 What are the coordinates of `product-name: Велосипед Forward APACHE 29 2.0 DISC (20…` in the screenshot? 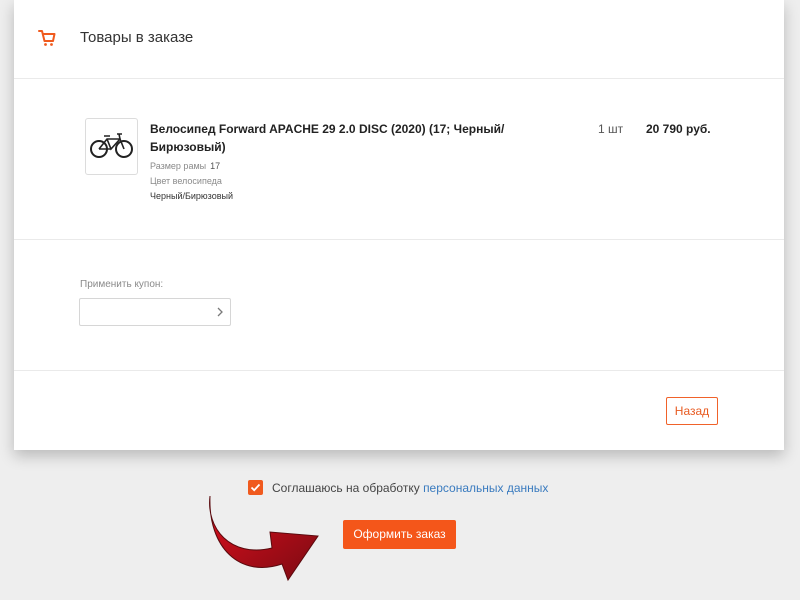 It's located at (340, 138).